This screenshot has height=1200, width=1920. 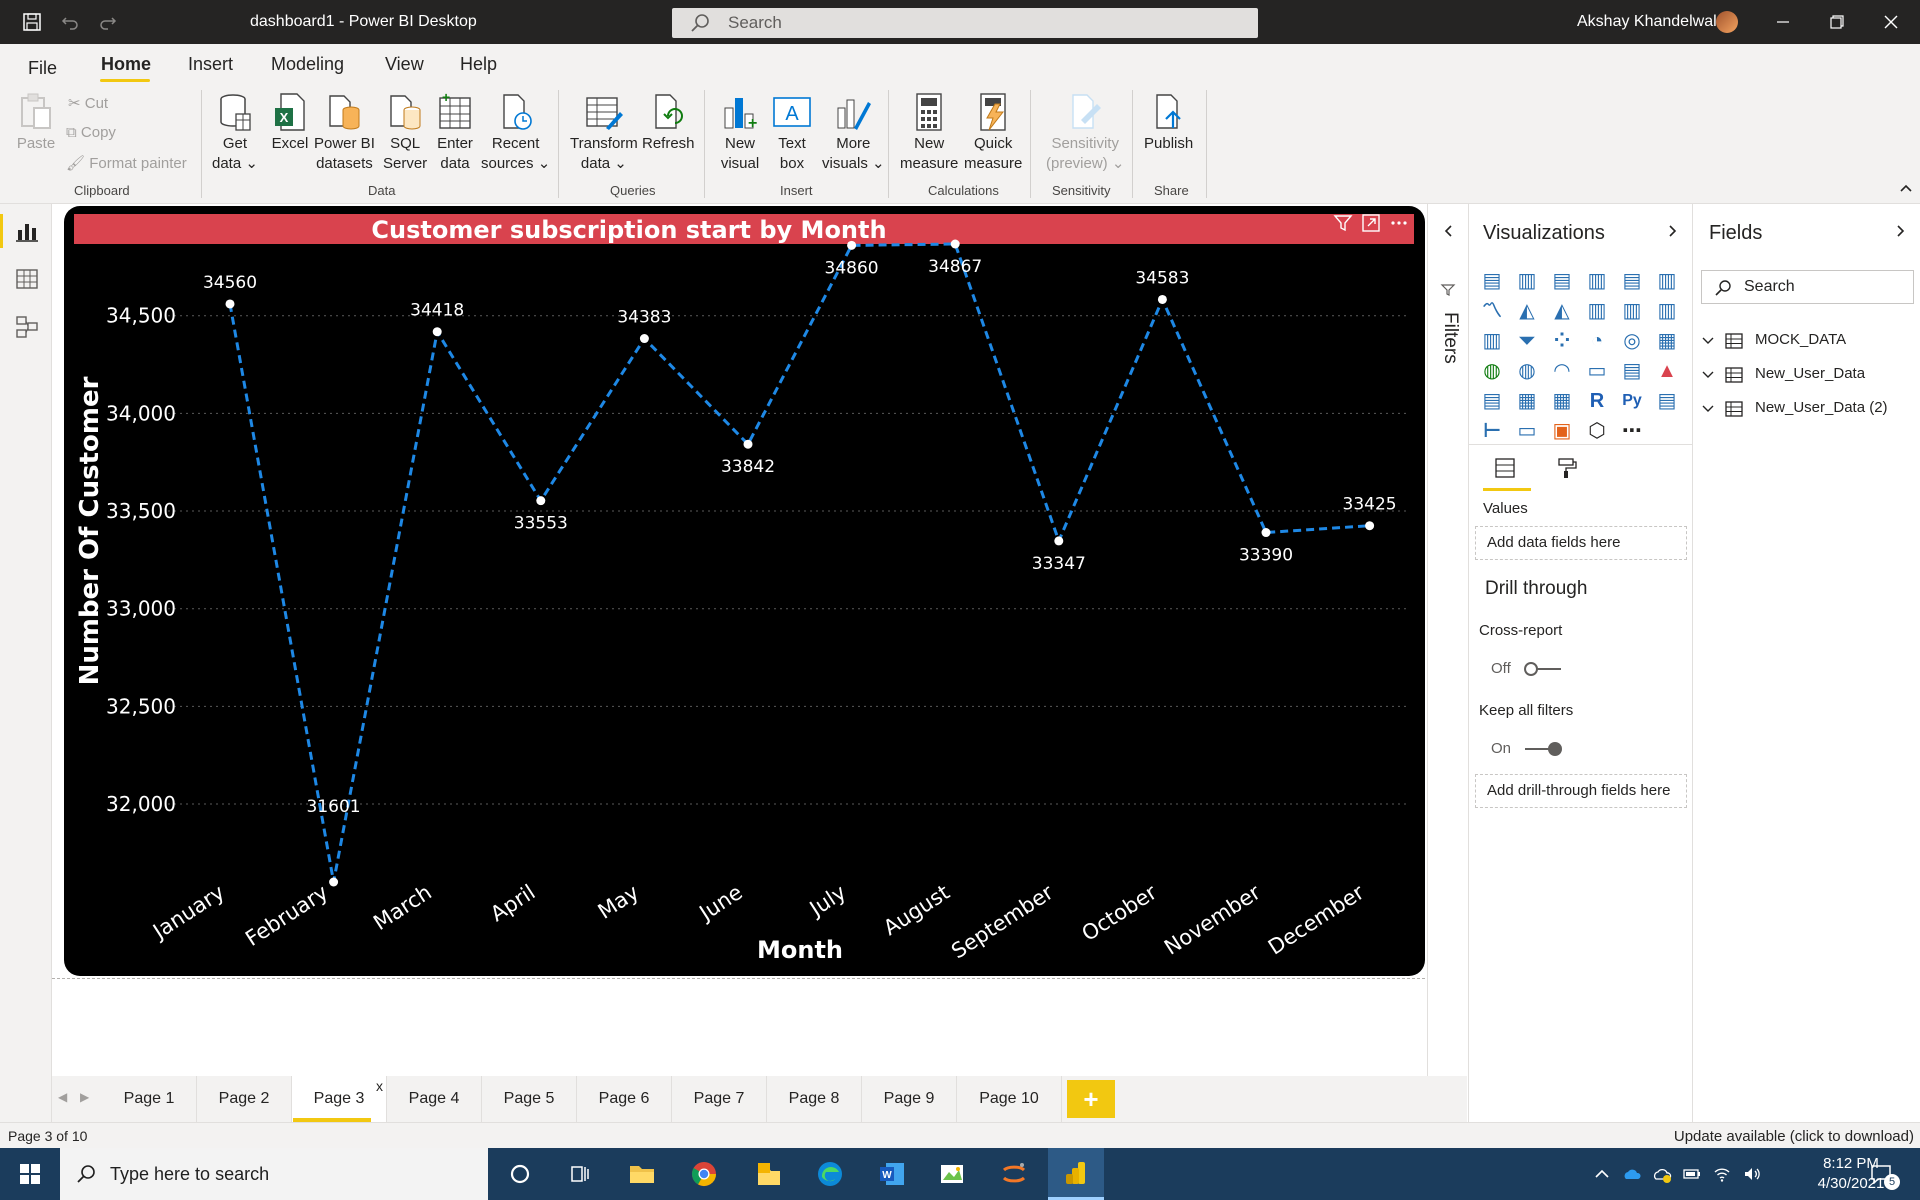 I want to click on redo-icon, so click(x=108, y=22).